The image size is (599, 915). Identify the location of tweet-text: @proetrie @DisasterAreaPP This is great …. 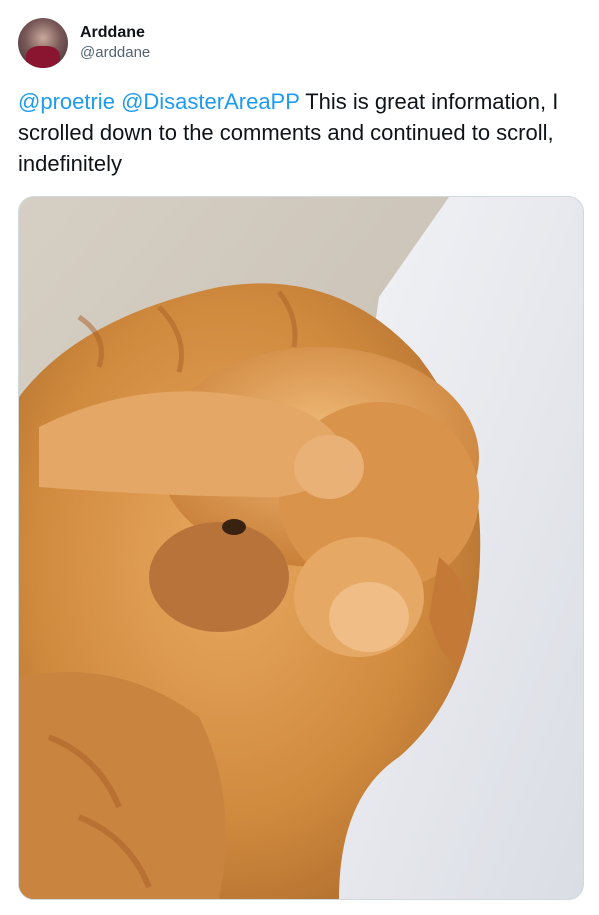
(300, 132).